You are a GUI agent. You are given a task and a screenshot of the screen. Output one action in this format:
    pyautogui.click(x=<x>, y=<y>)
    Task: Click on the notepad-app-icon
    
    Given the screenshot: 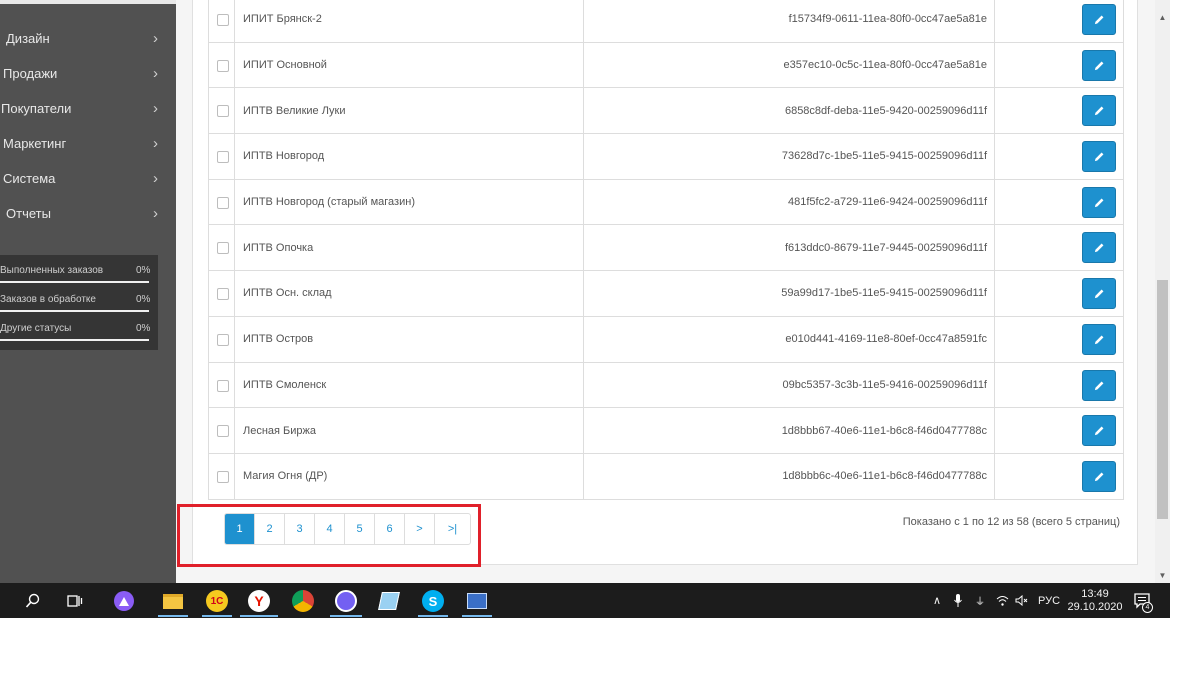 What is the action you would take?
    pyautogui.click(x=389, y=601)
    